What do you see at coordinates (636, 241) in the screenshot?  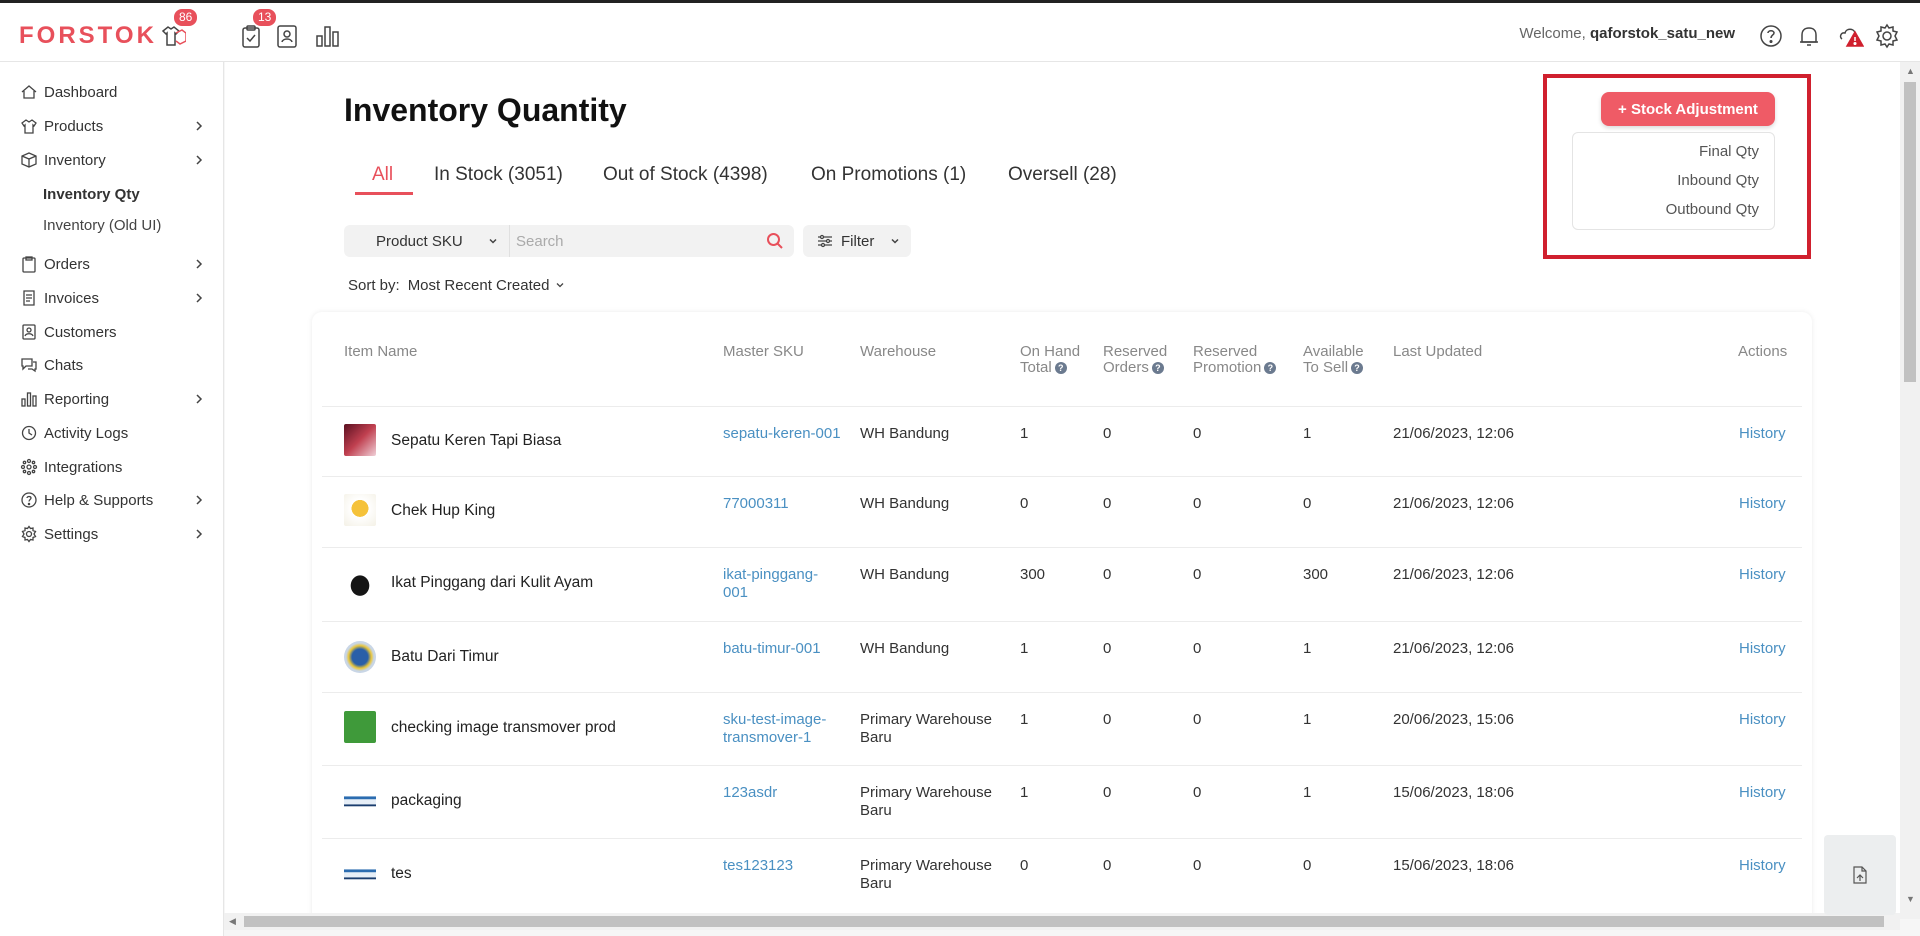 I see `search-input` at bounding box center [636, 241].